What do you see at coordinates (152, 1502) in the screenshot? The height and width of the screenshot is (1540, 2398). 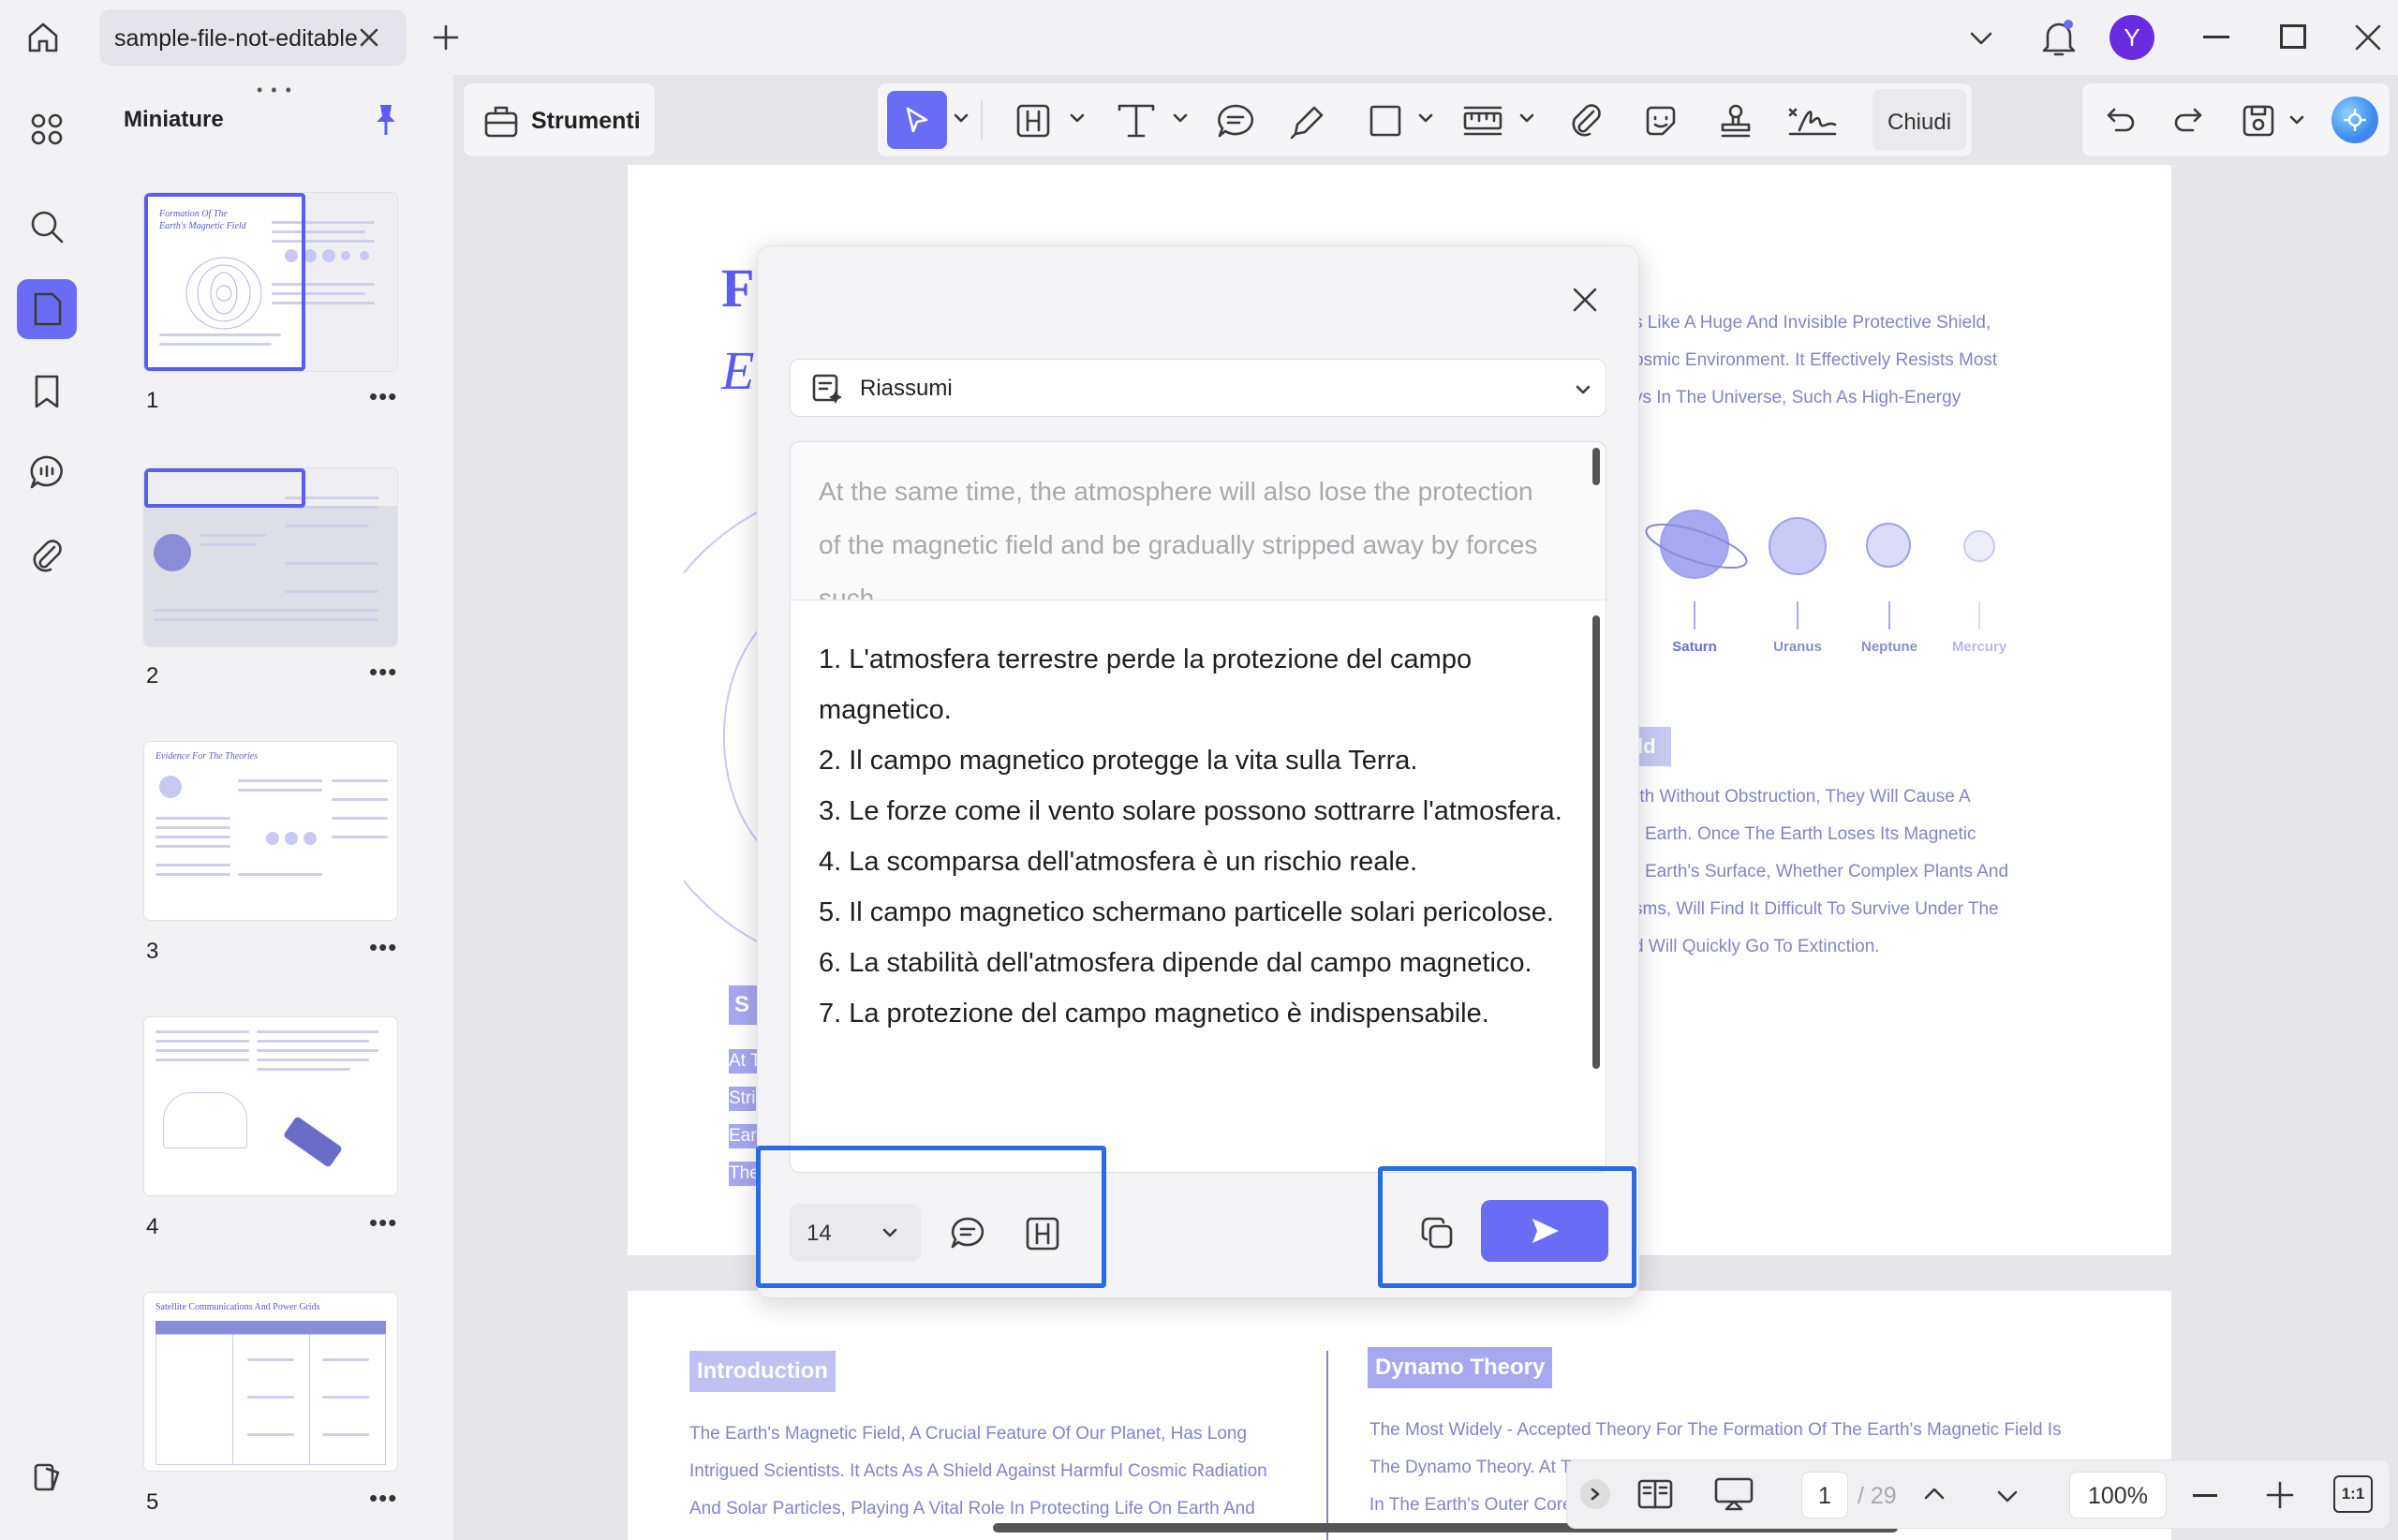 I see `thumb-page-number: 5` at bounding box center [152, 1502].